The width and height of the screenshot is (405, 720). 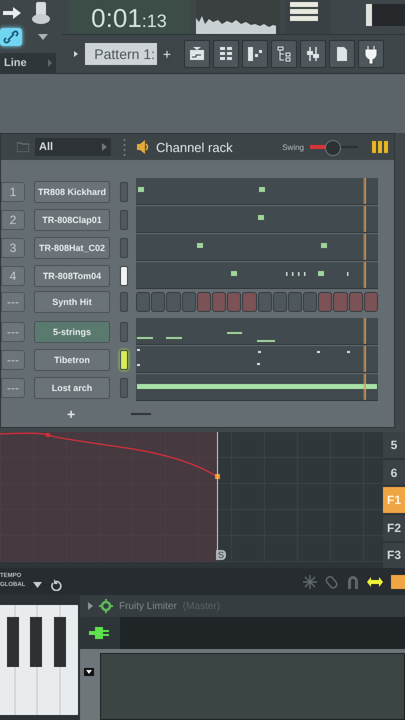 I want to click on magnet-icon, so click(x=353, y=581).